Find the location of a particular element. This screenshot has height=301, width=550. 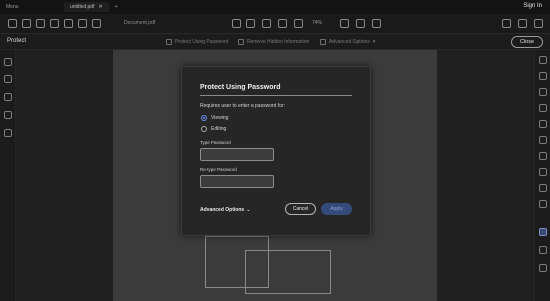

close-button: Close is located at coordinates (526, 42).